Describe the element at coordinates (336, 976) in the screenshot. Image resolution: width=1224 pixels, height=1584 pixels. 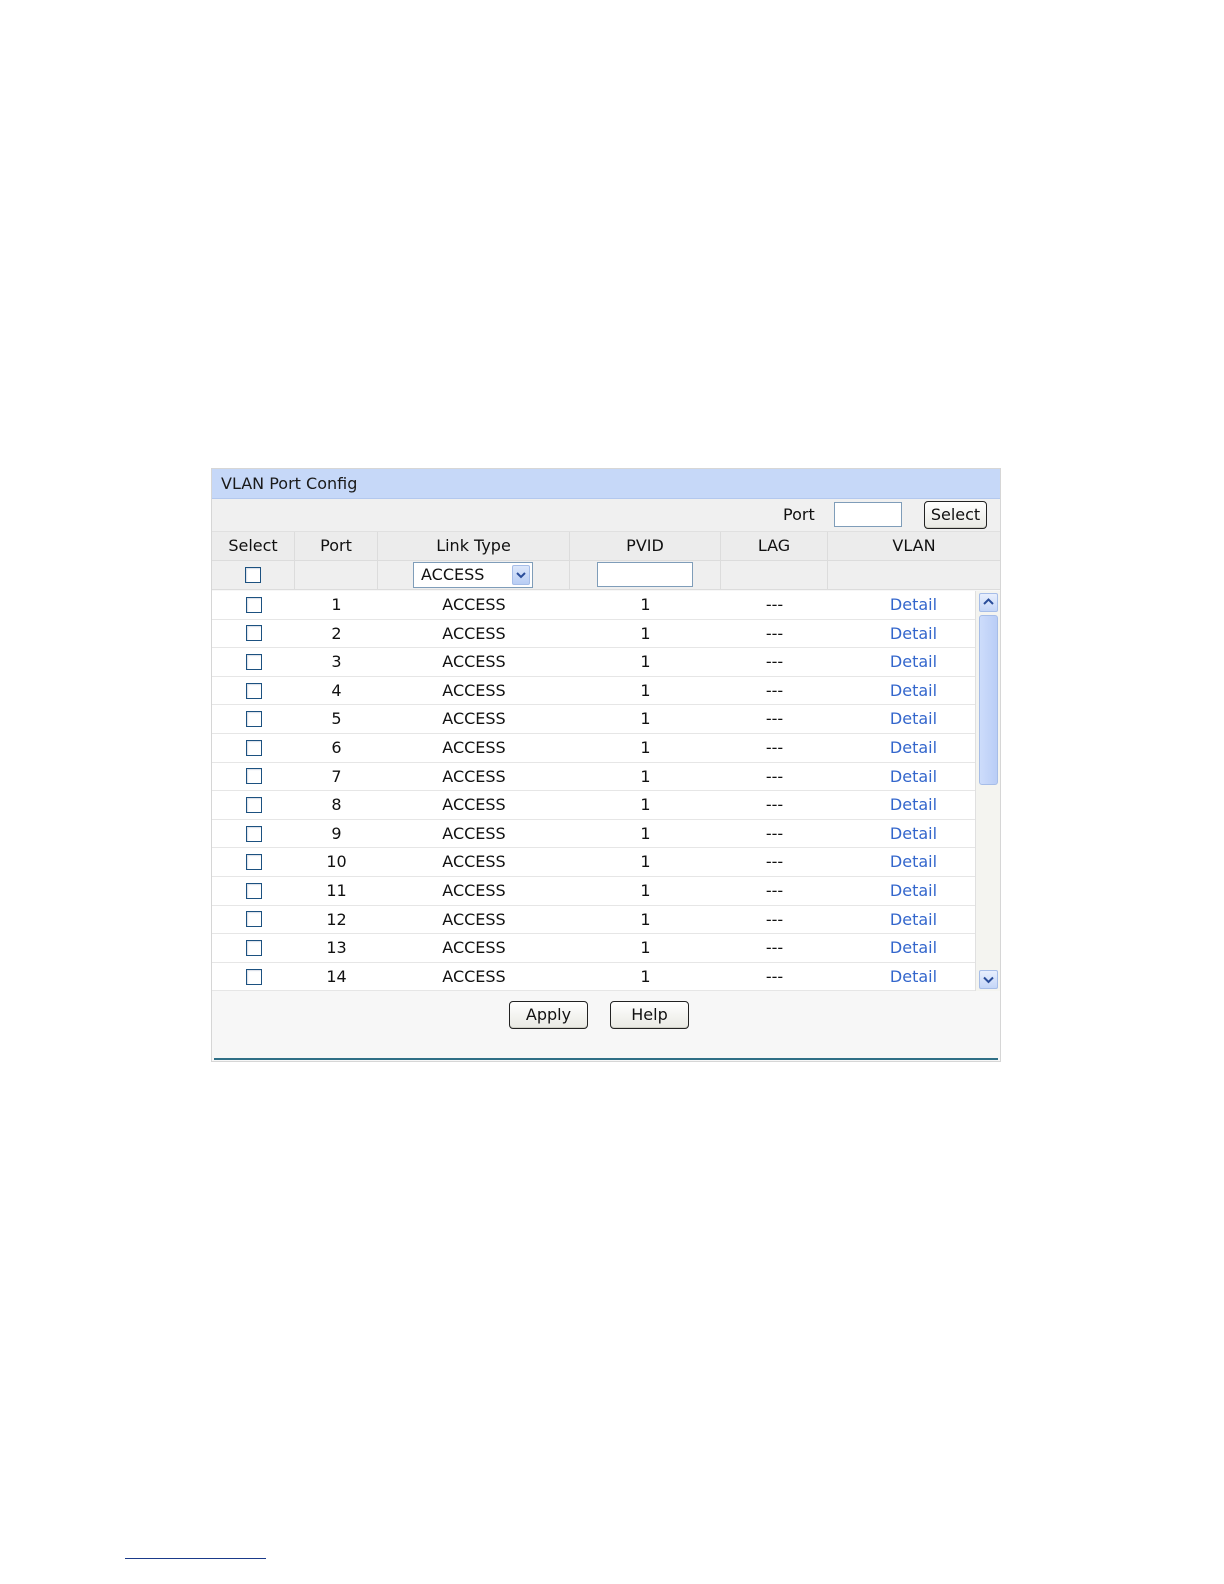
I see `row-port: 14` at that location.